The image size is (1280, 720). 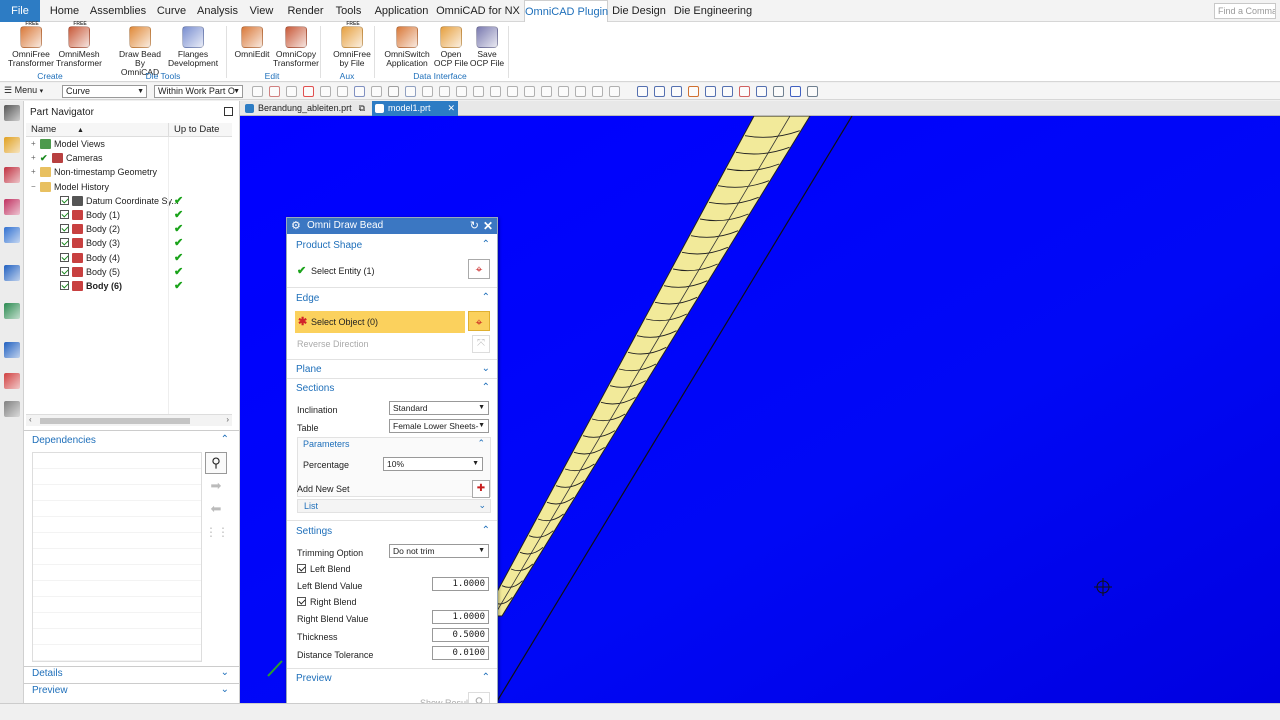 I want to click on omniedit-button: OmniEdit, so click(x=252, y=41).